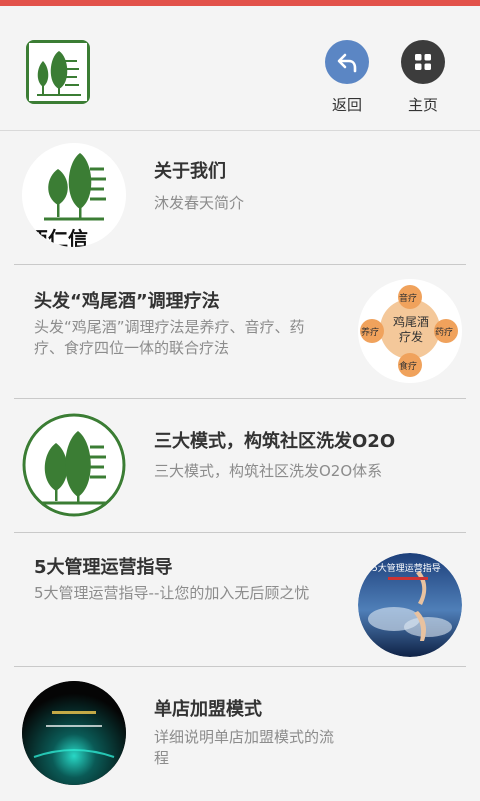 This screenshot has height=801, width=480. I want to click on item-title: 三大模式，构筑社区洗发O2O, so click(275, 441).